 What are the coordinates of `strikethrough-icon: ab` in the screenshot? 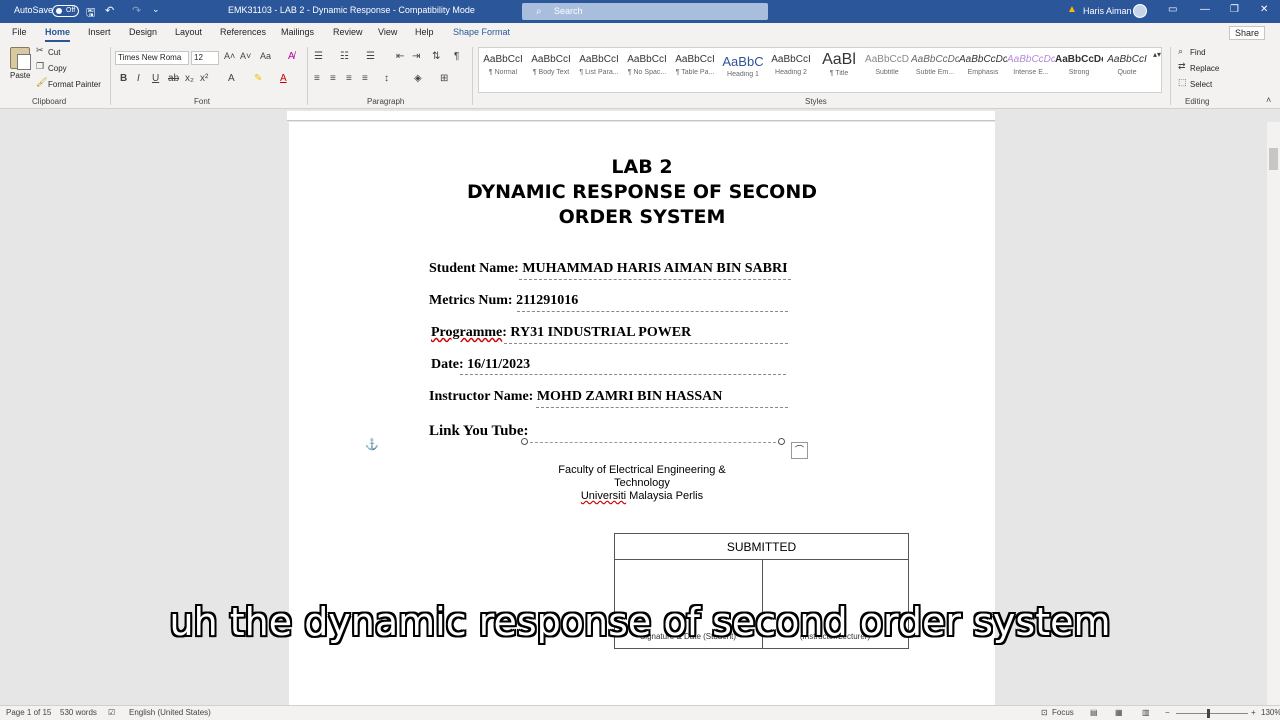 It's located at (173, 78).